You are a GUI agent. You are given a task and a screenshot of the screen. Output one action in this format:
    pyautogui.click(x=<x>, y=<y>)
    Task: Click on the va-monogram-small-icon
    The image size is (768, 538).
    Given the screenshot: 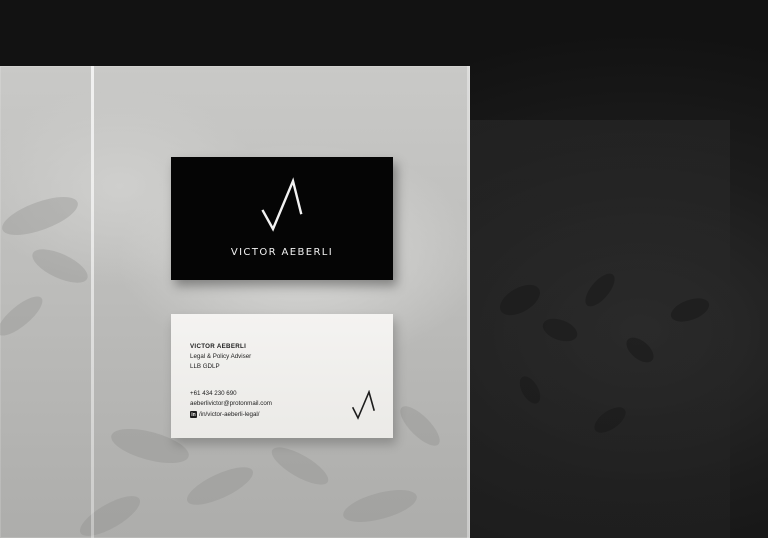 What is the action you would take?
    pyautogui.click(x=363, y=405)
    